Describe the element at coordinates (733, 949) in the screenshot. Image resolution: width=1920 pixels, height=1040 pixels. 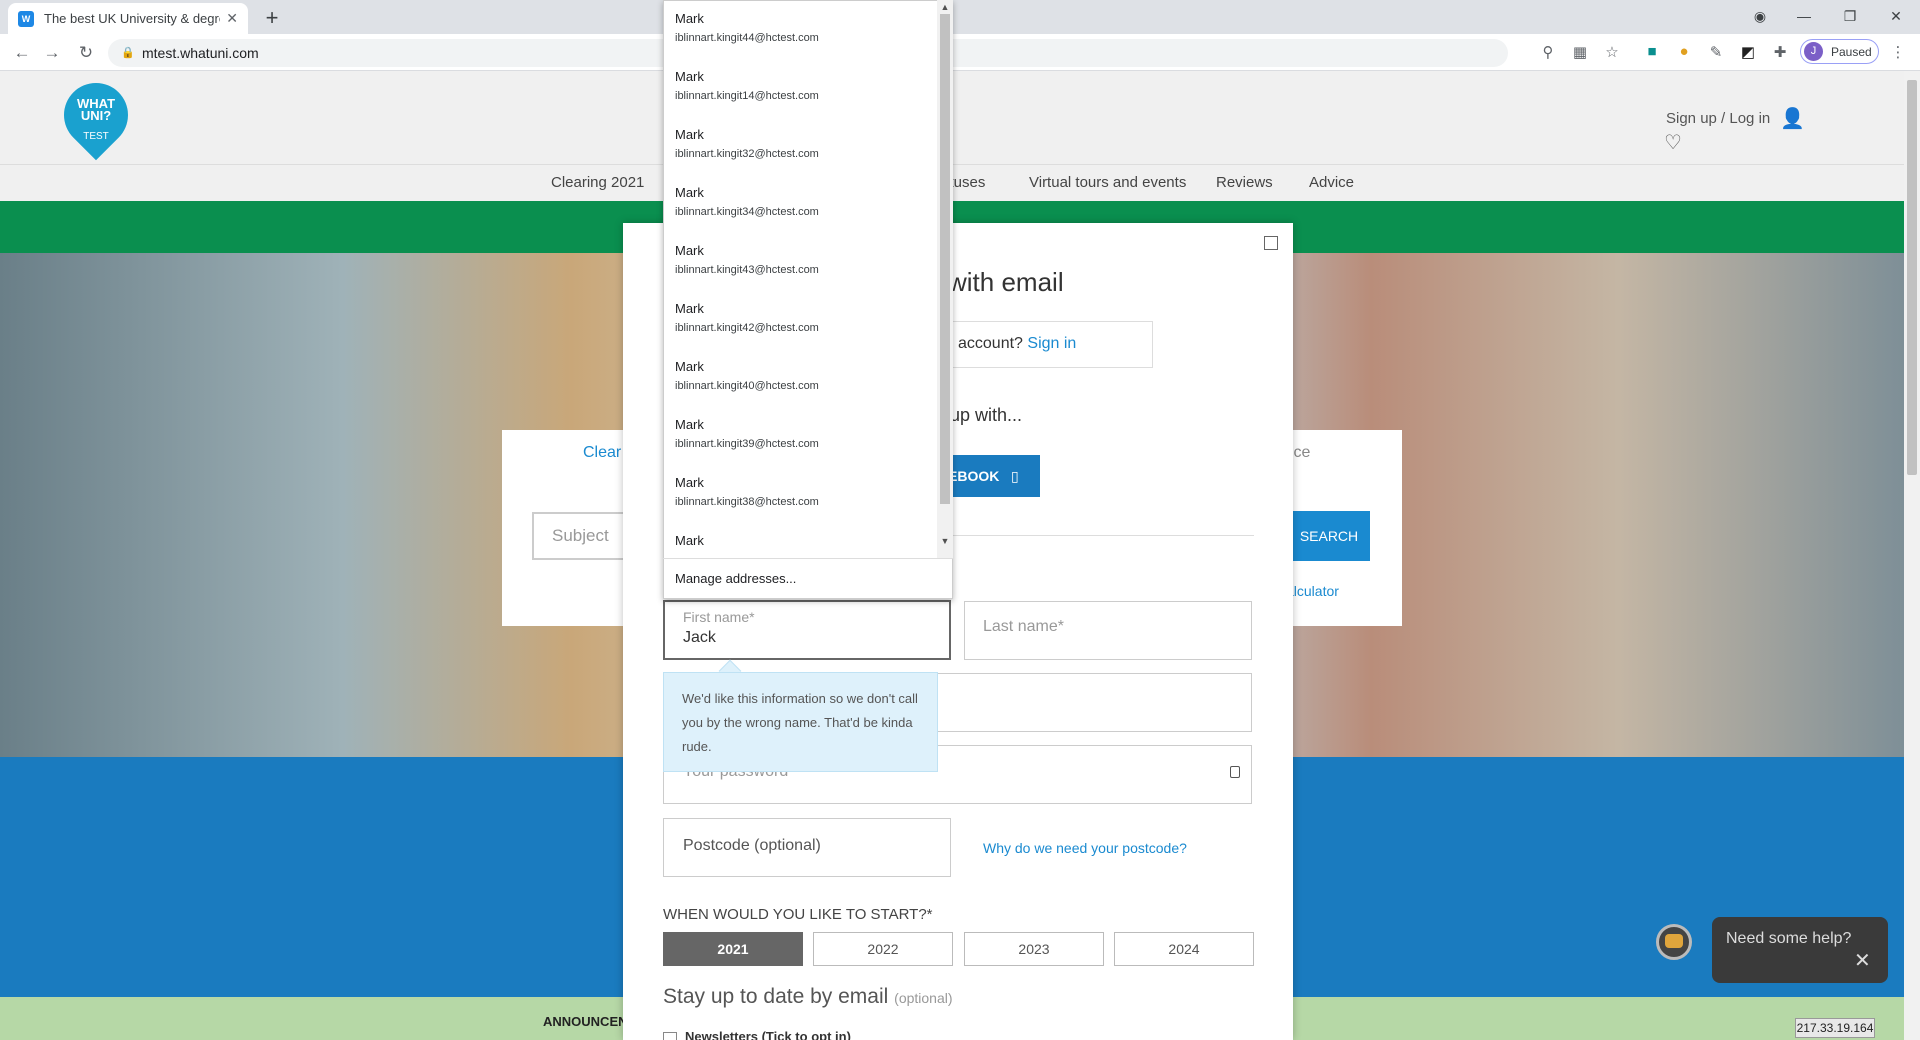
I see `year-2021-button: 2021` at that location.